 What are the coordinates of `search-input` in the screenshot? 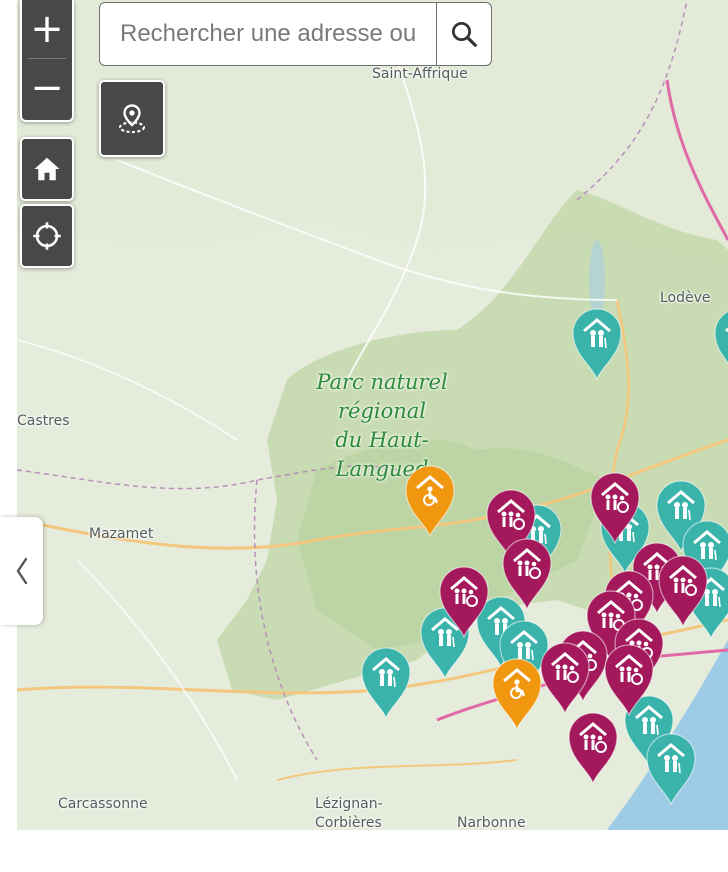 It's located at (268, 34).